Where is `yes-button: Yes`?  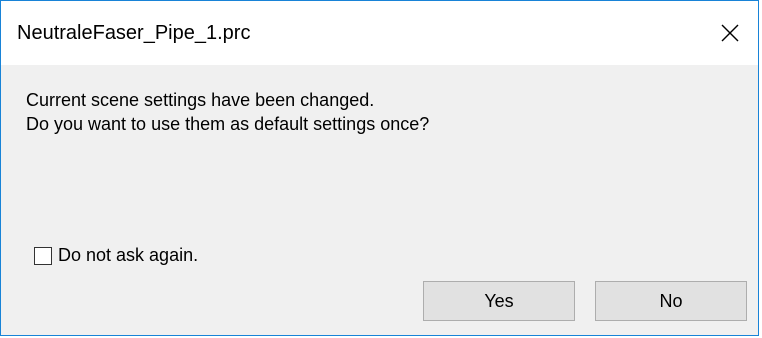 yes-button: Yes is located at coordinates (499, 301).